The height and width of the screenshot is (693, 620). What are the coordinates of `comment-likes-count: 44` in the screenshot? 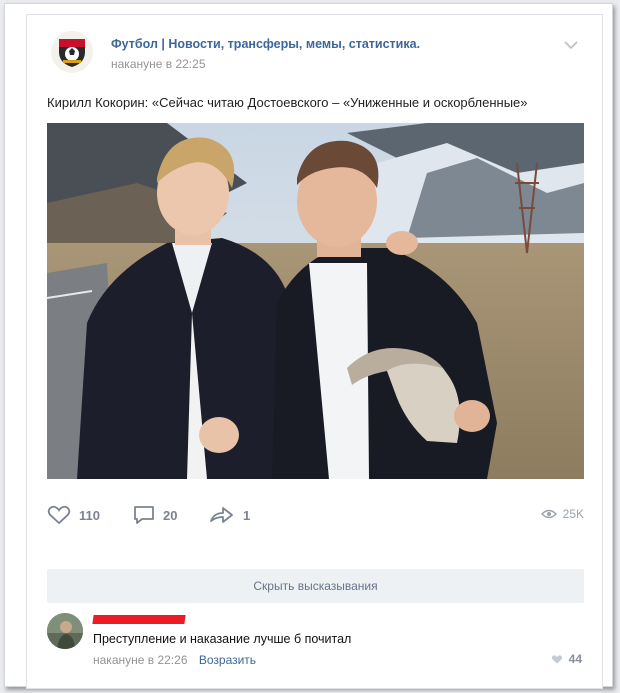 It's located at (575, 659).